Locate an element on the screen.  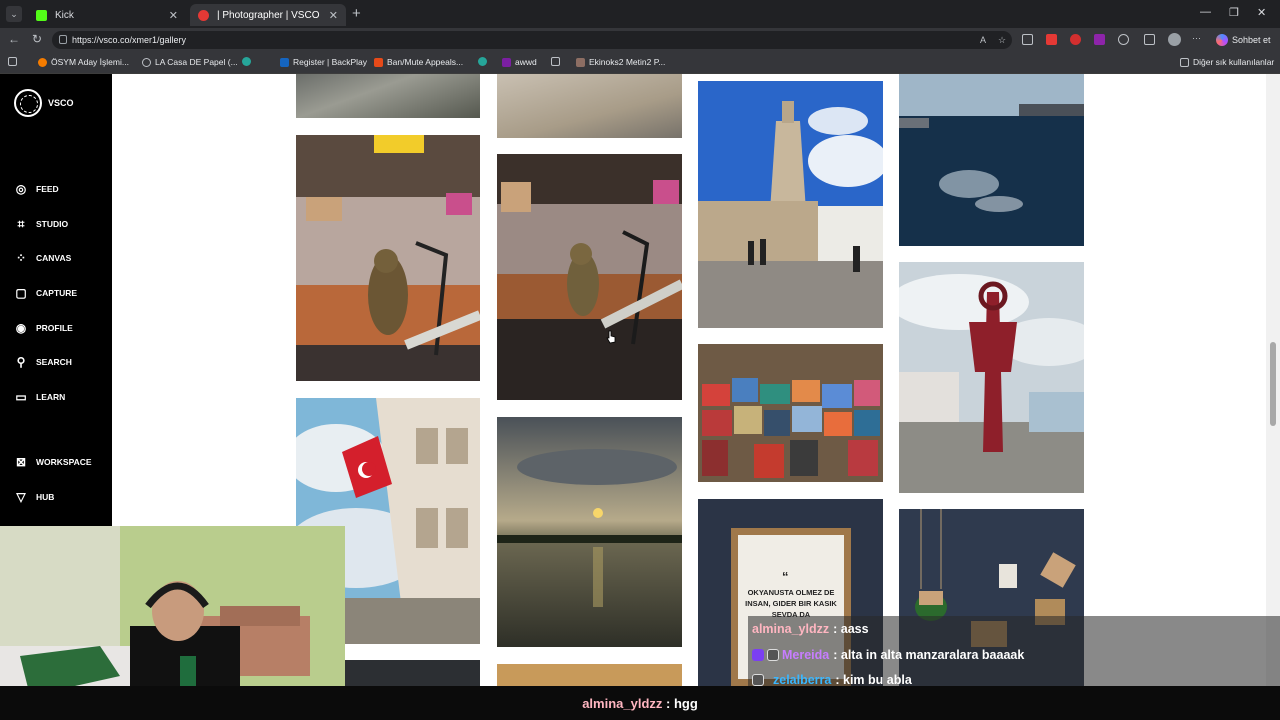
sidebar-item-label: HUB is located at coordinates (45, 497).